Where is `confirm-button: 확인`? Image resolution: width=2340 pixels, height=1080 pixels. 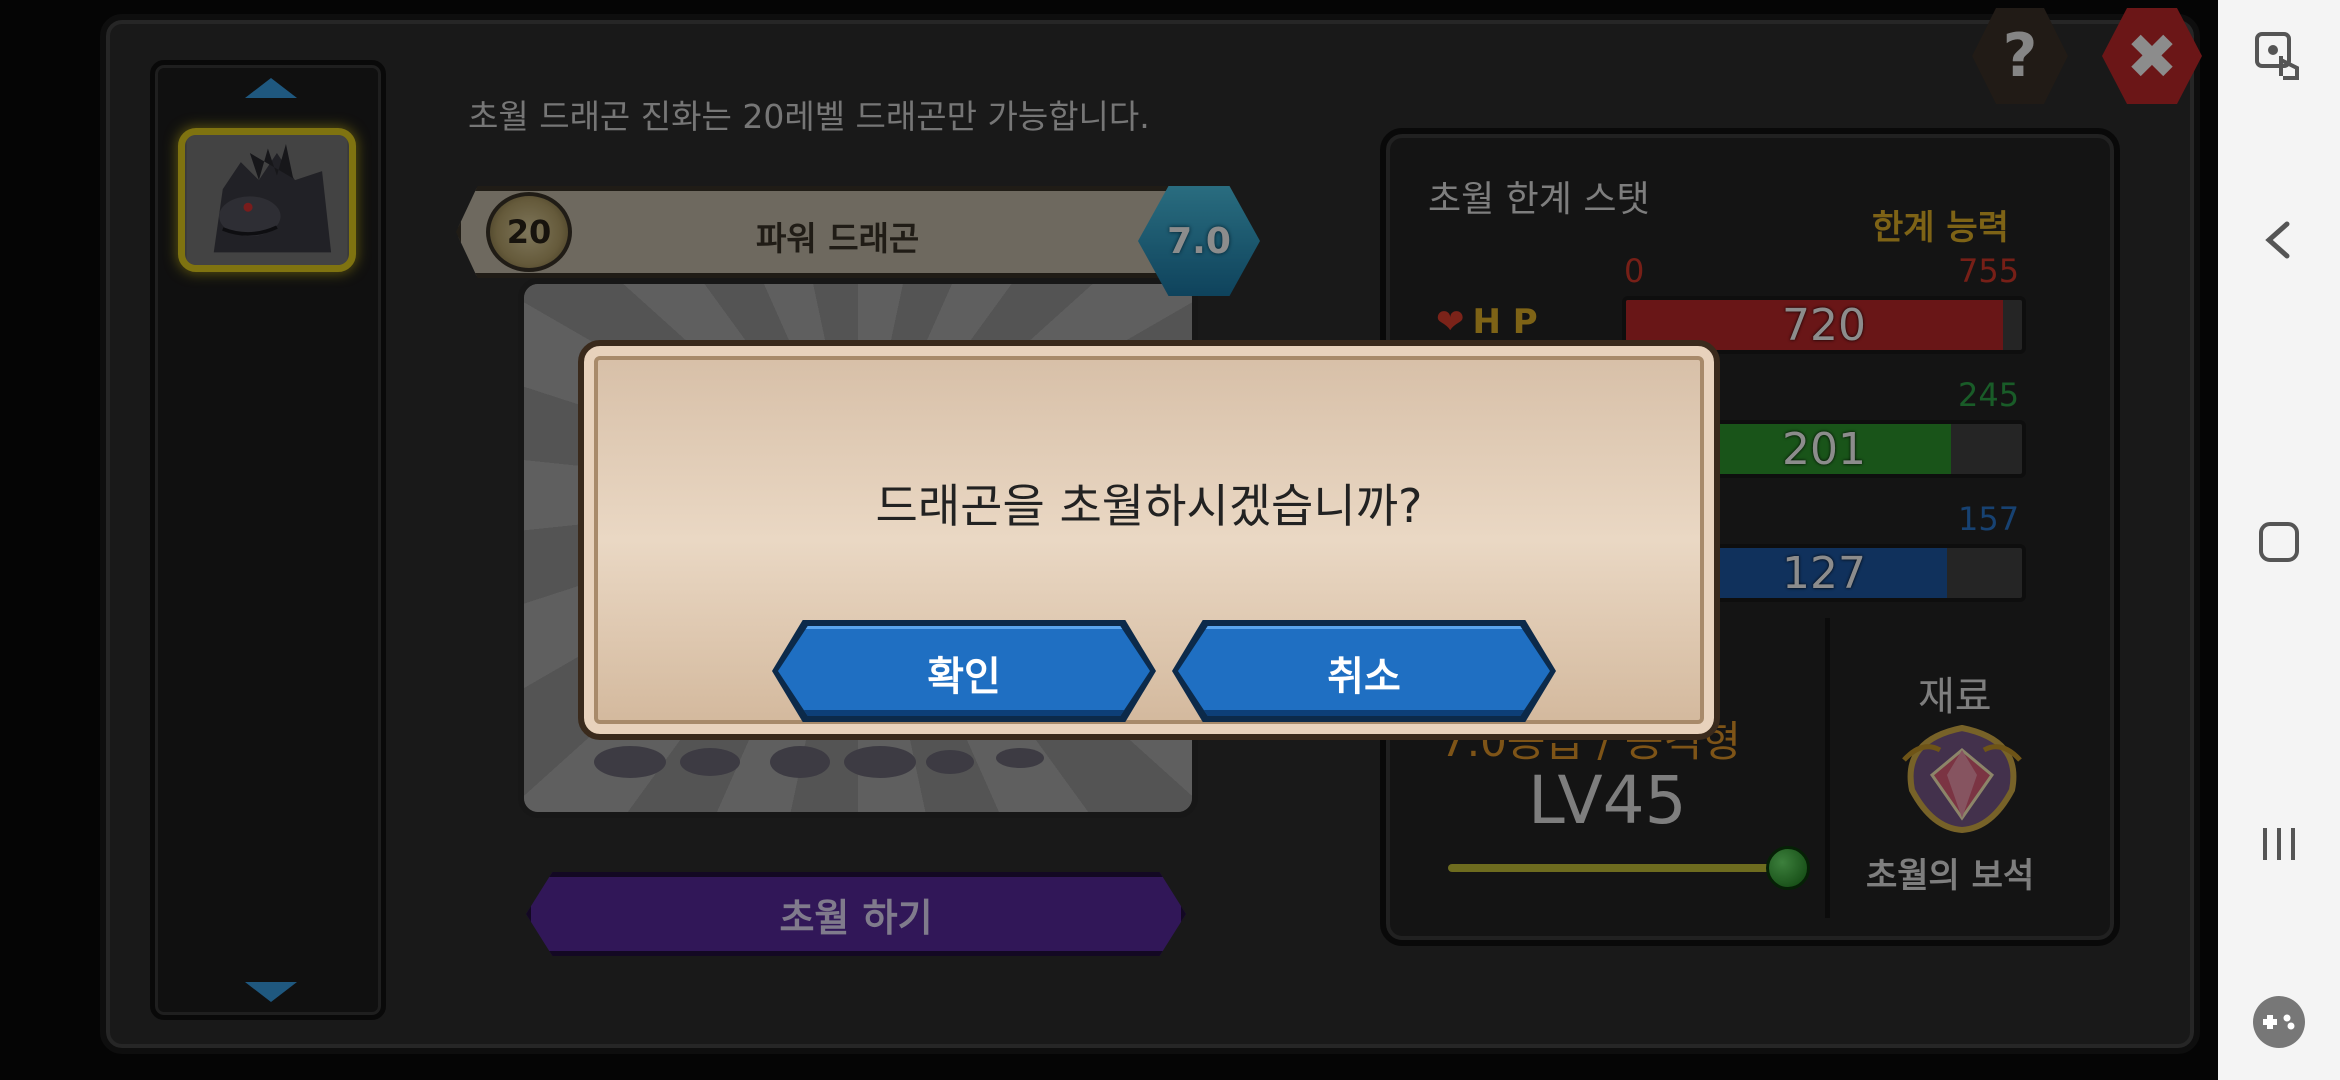
confirm-button: 확인 is located at coordinates (964, 671).